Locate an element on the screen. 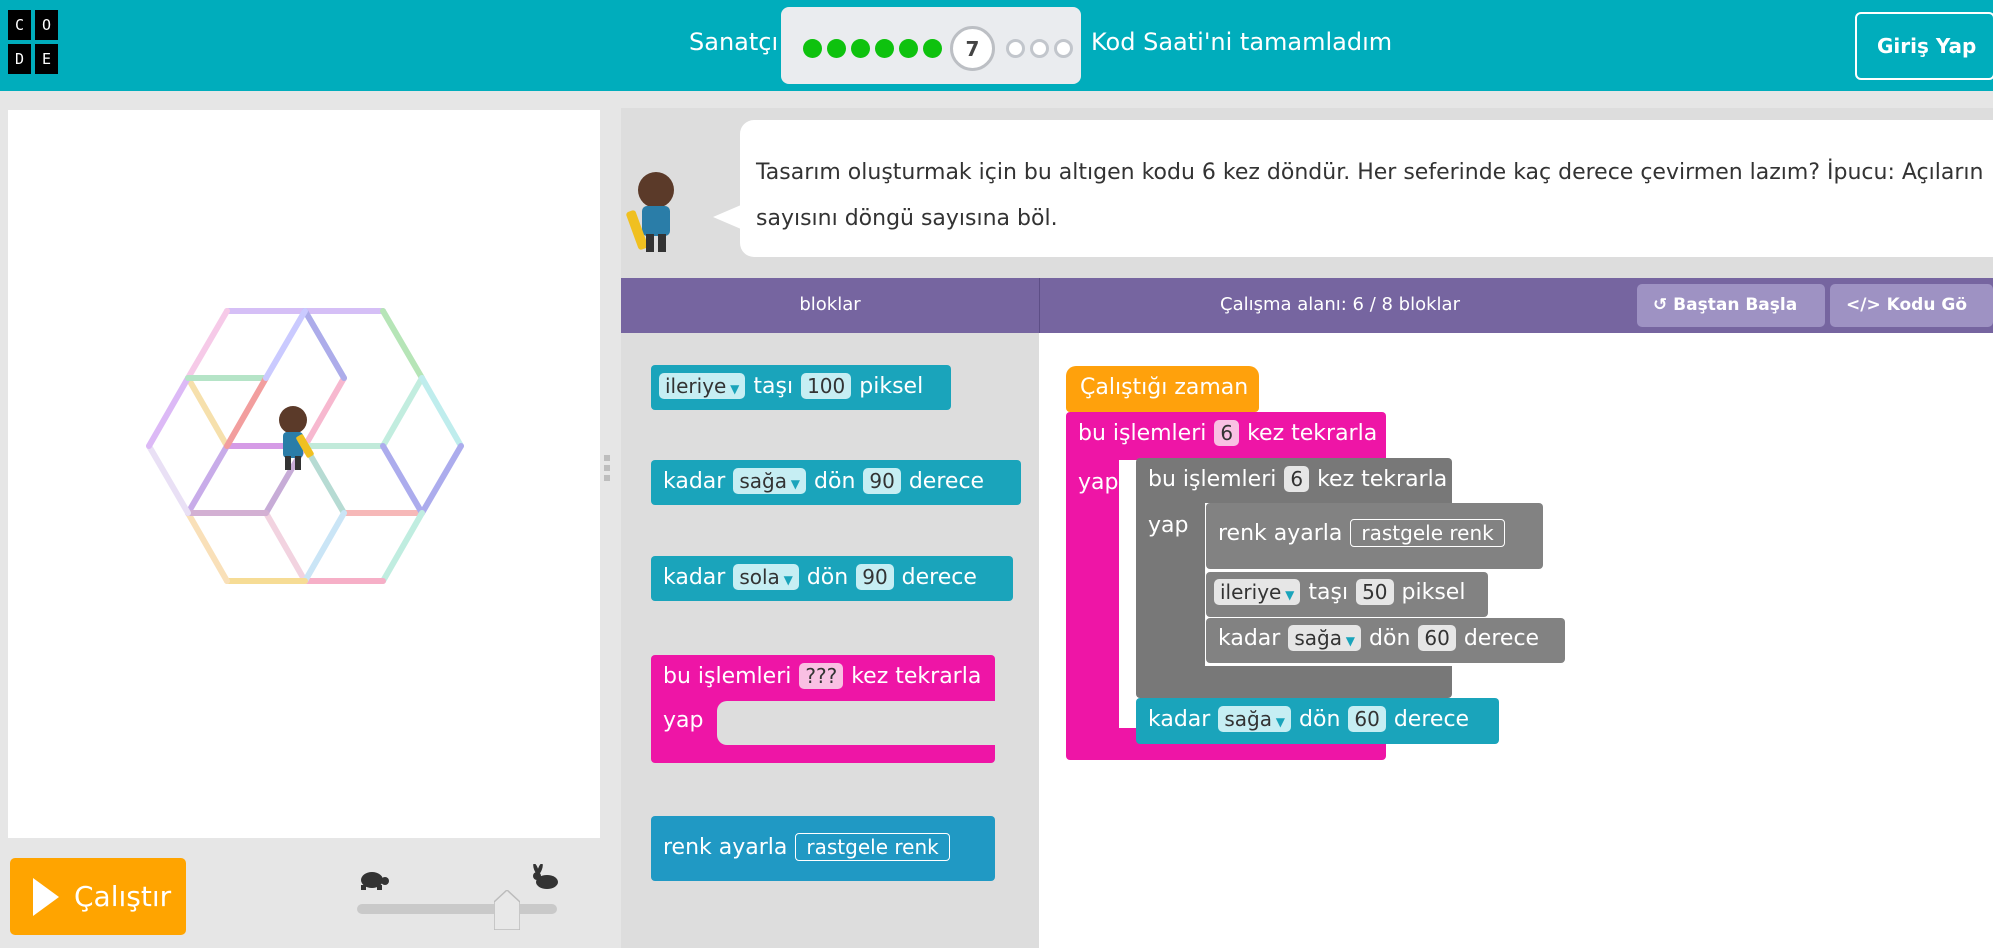  turn-inner-block: kadar sağa dön 60 derece is located at coordinates (1385, 640).